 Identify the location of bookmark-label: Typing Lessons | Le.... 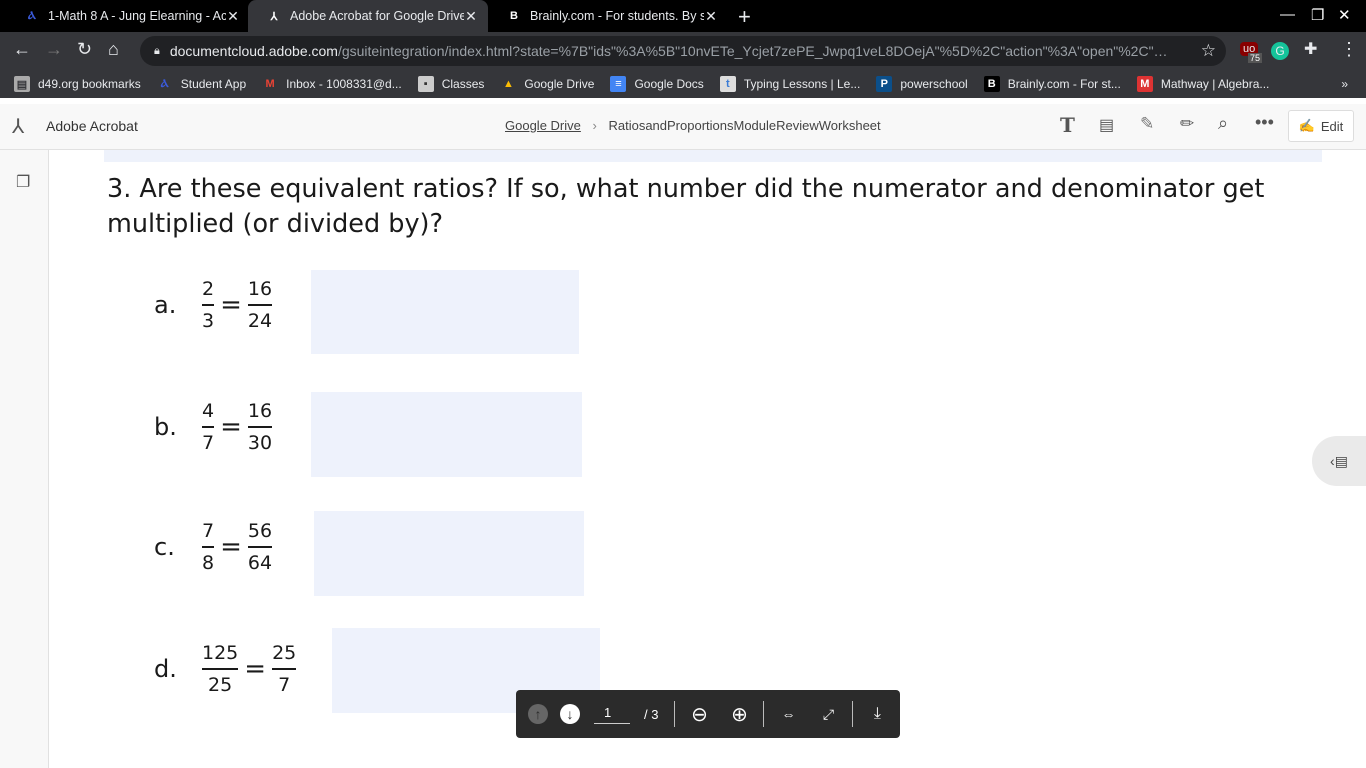
(802, 84).